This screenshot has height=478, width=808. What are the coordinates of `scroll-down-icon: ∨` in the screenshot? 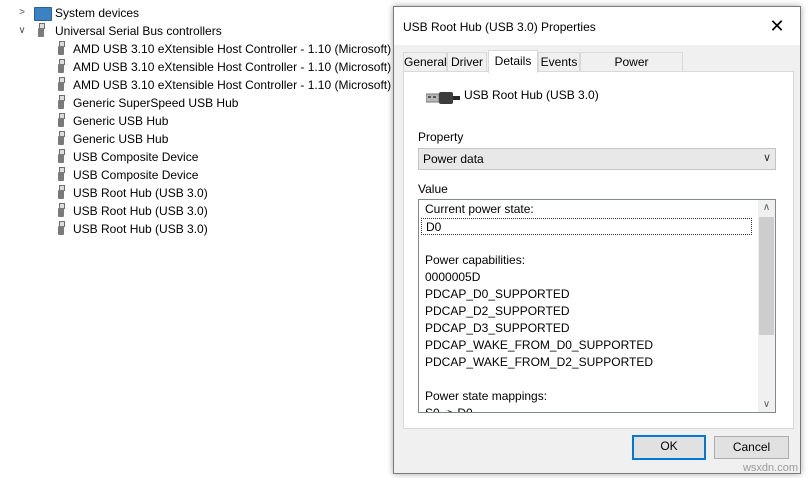 It's located at (766, 404).